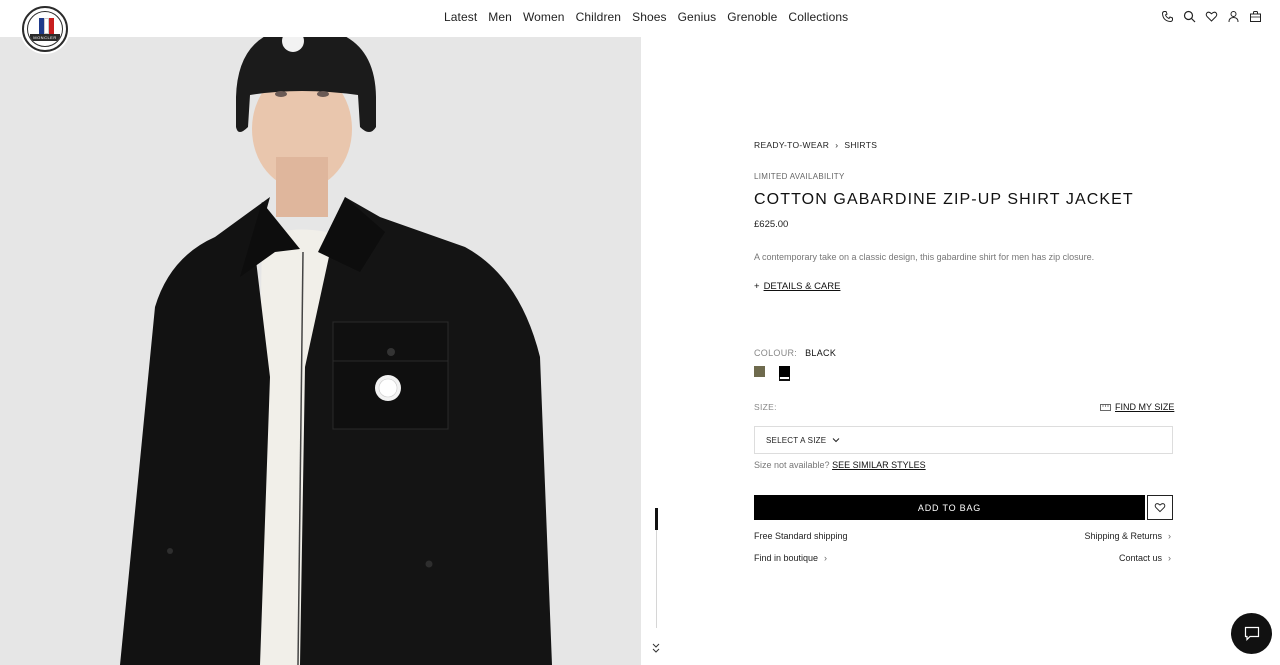  I want to click on swatch-black, so click(784, 371).